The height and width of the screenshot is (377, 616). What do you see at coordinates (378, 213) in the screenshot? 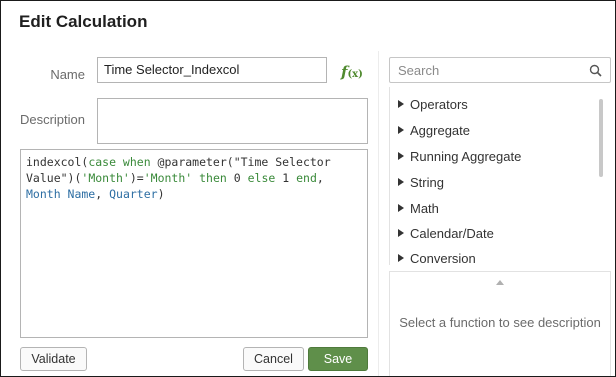
I see `panel-divider` at bounding box center [378, 213].